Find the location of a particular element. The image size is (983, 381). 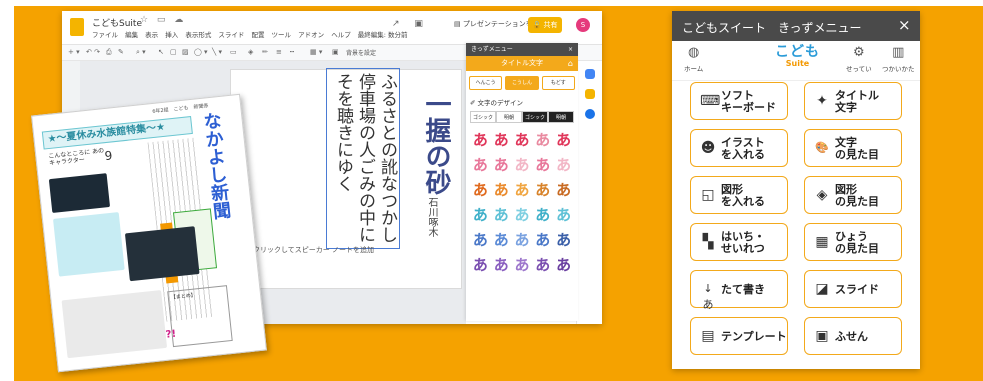

line-icon: ╲ ▾ is located at coordinates (217, 52).